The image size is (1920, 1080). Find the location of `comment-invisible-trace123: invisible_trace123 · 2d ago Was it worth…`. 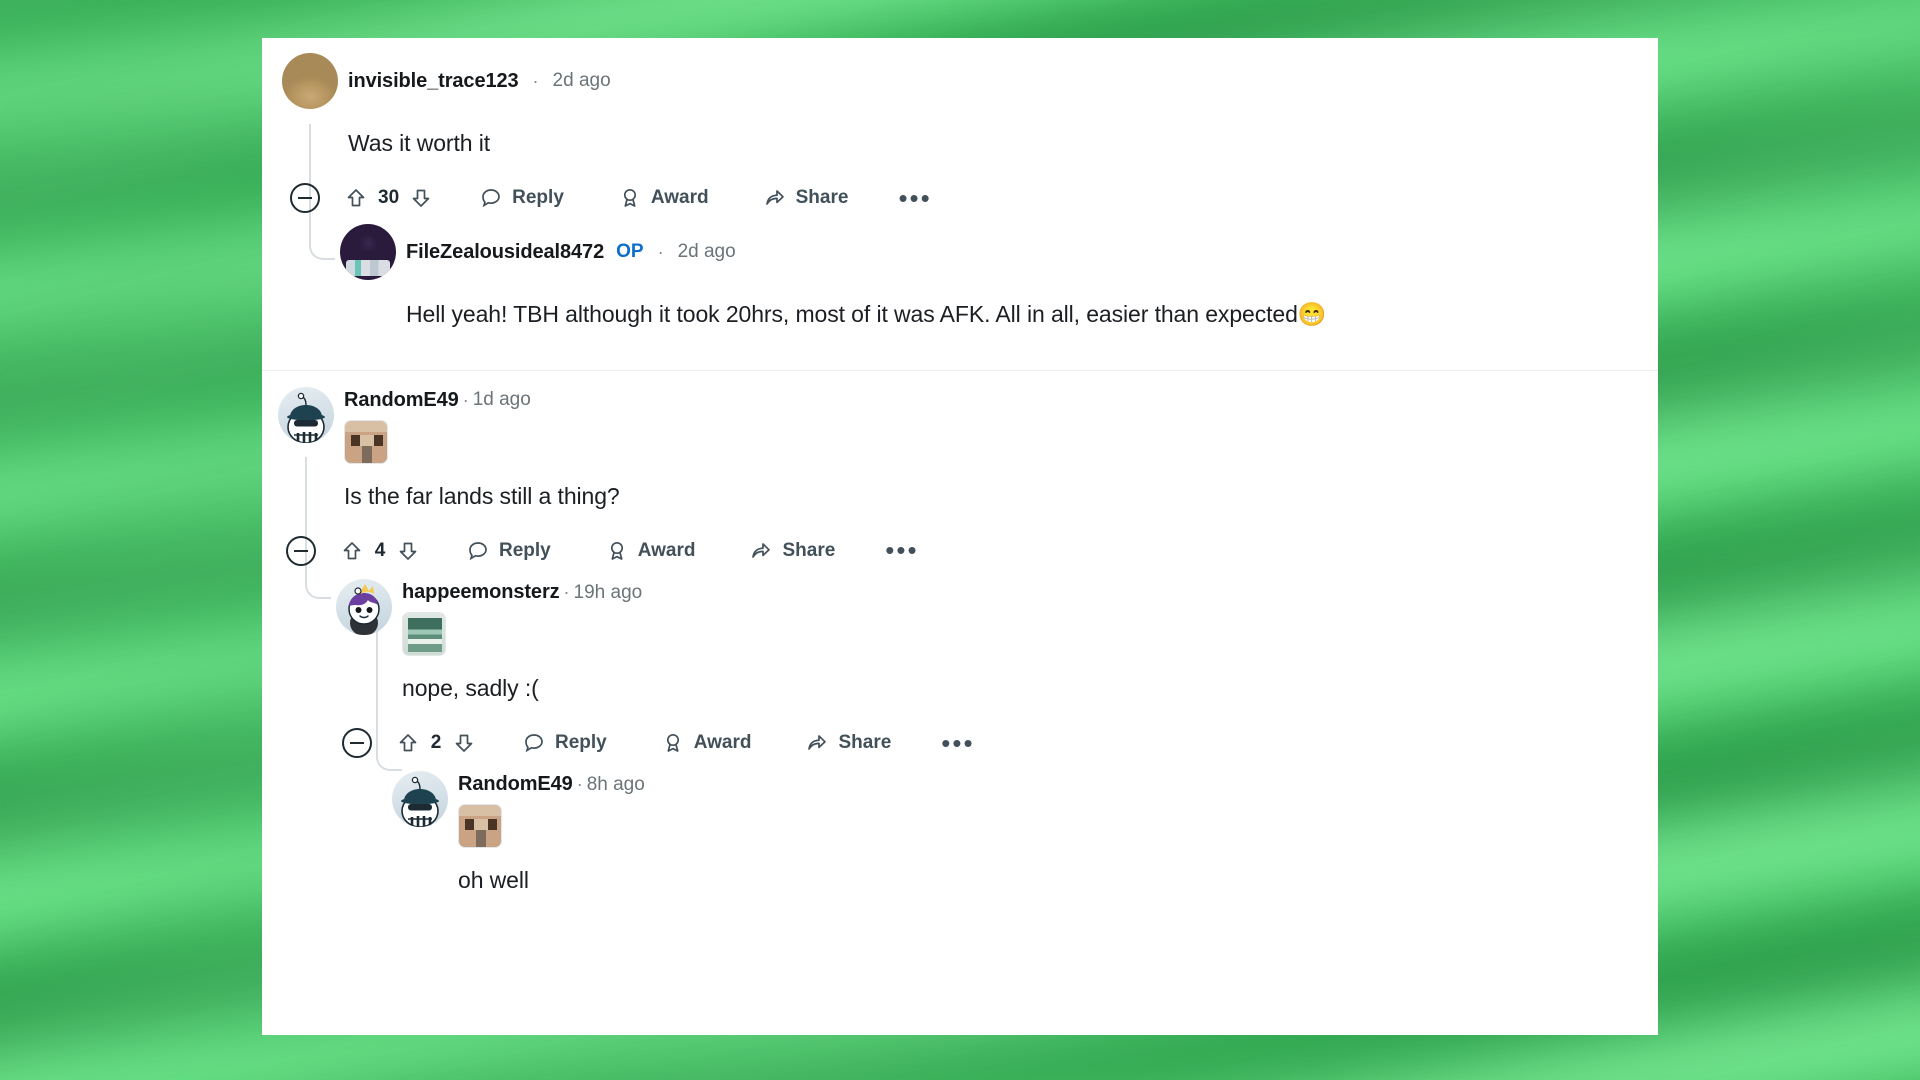

comment-invisible-trace123: invisible_trace123 · 2d ago Was it worth… is located at coordinates (960, 127).